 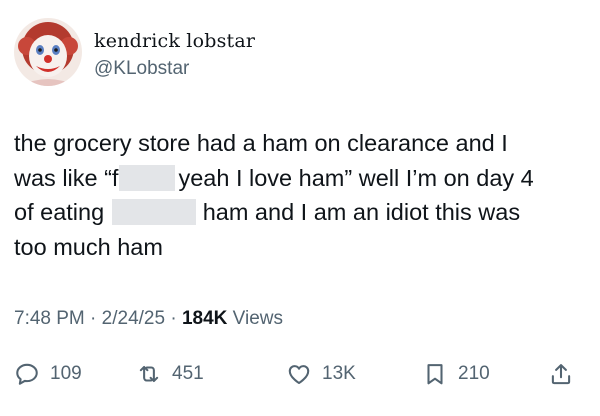 I want to click on reply-button: 109, so click(x=48, y=374).